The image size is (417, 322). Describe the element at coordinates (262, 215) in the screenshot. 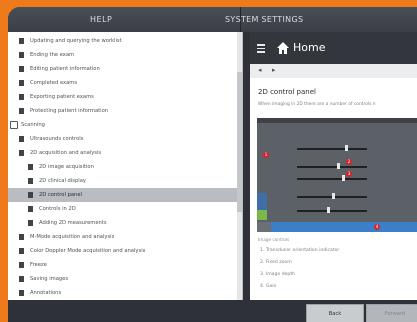

I see `image-green-block` at that location.